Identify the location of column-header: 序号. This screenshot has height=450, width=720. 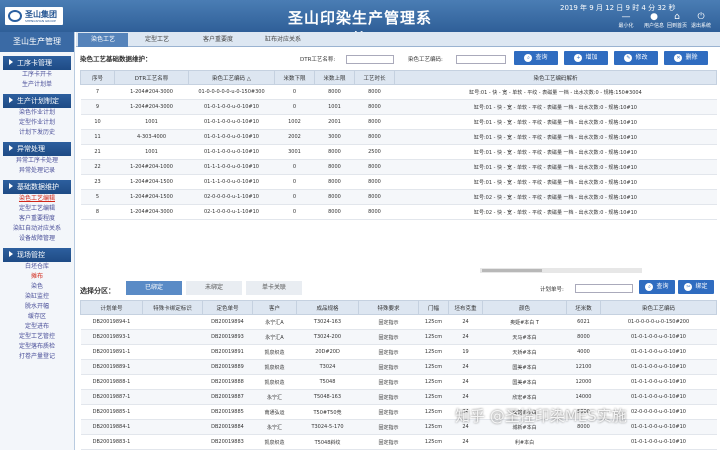
(97, 77).